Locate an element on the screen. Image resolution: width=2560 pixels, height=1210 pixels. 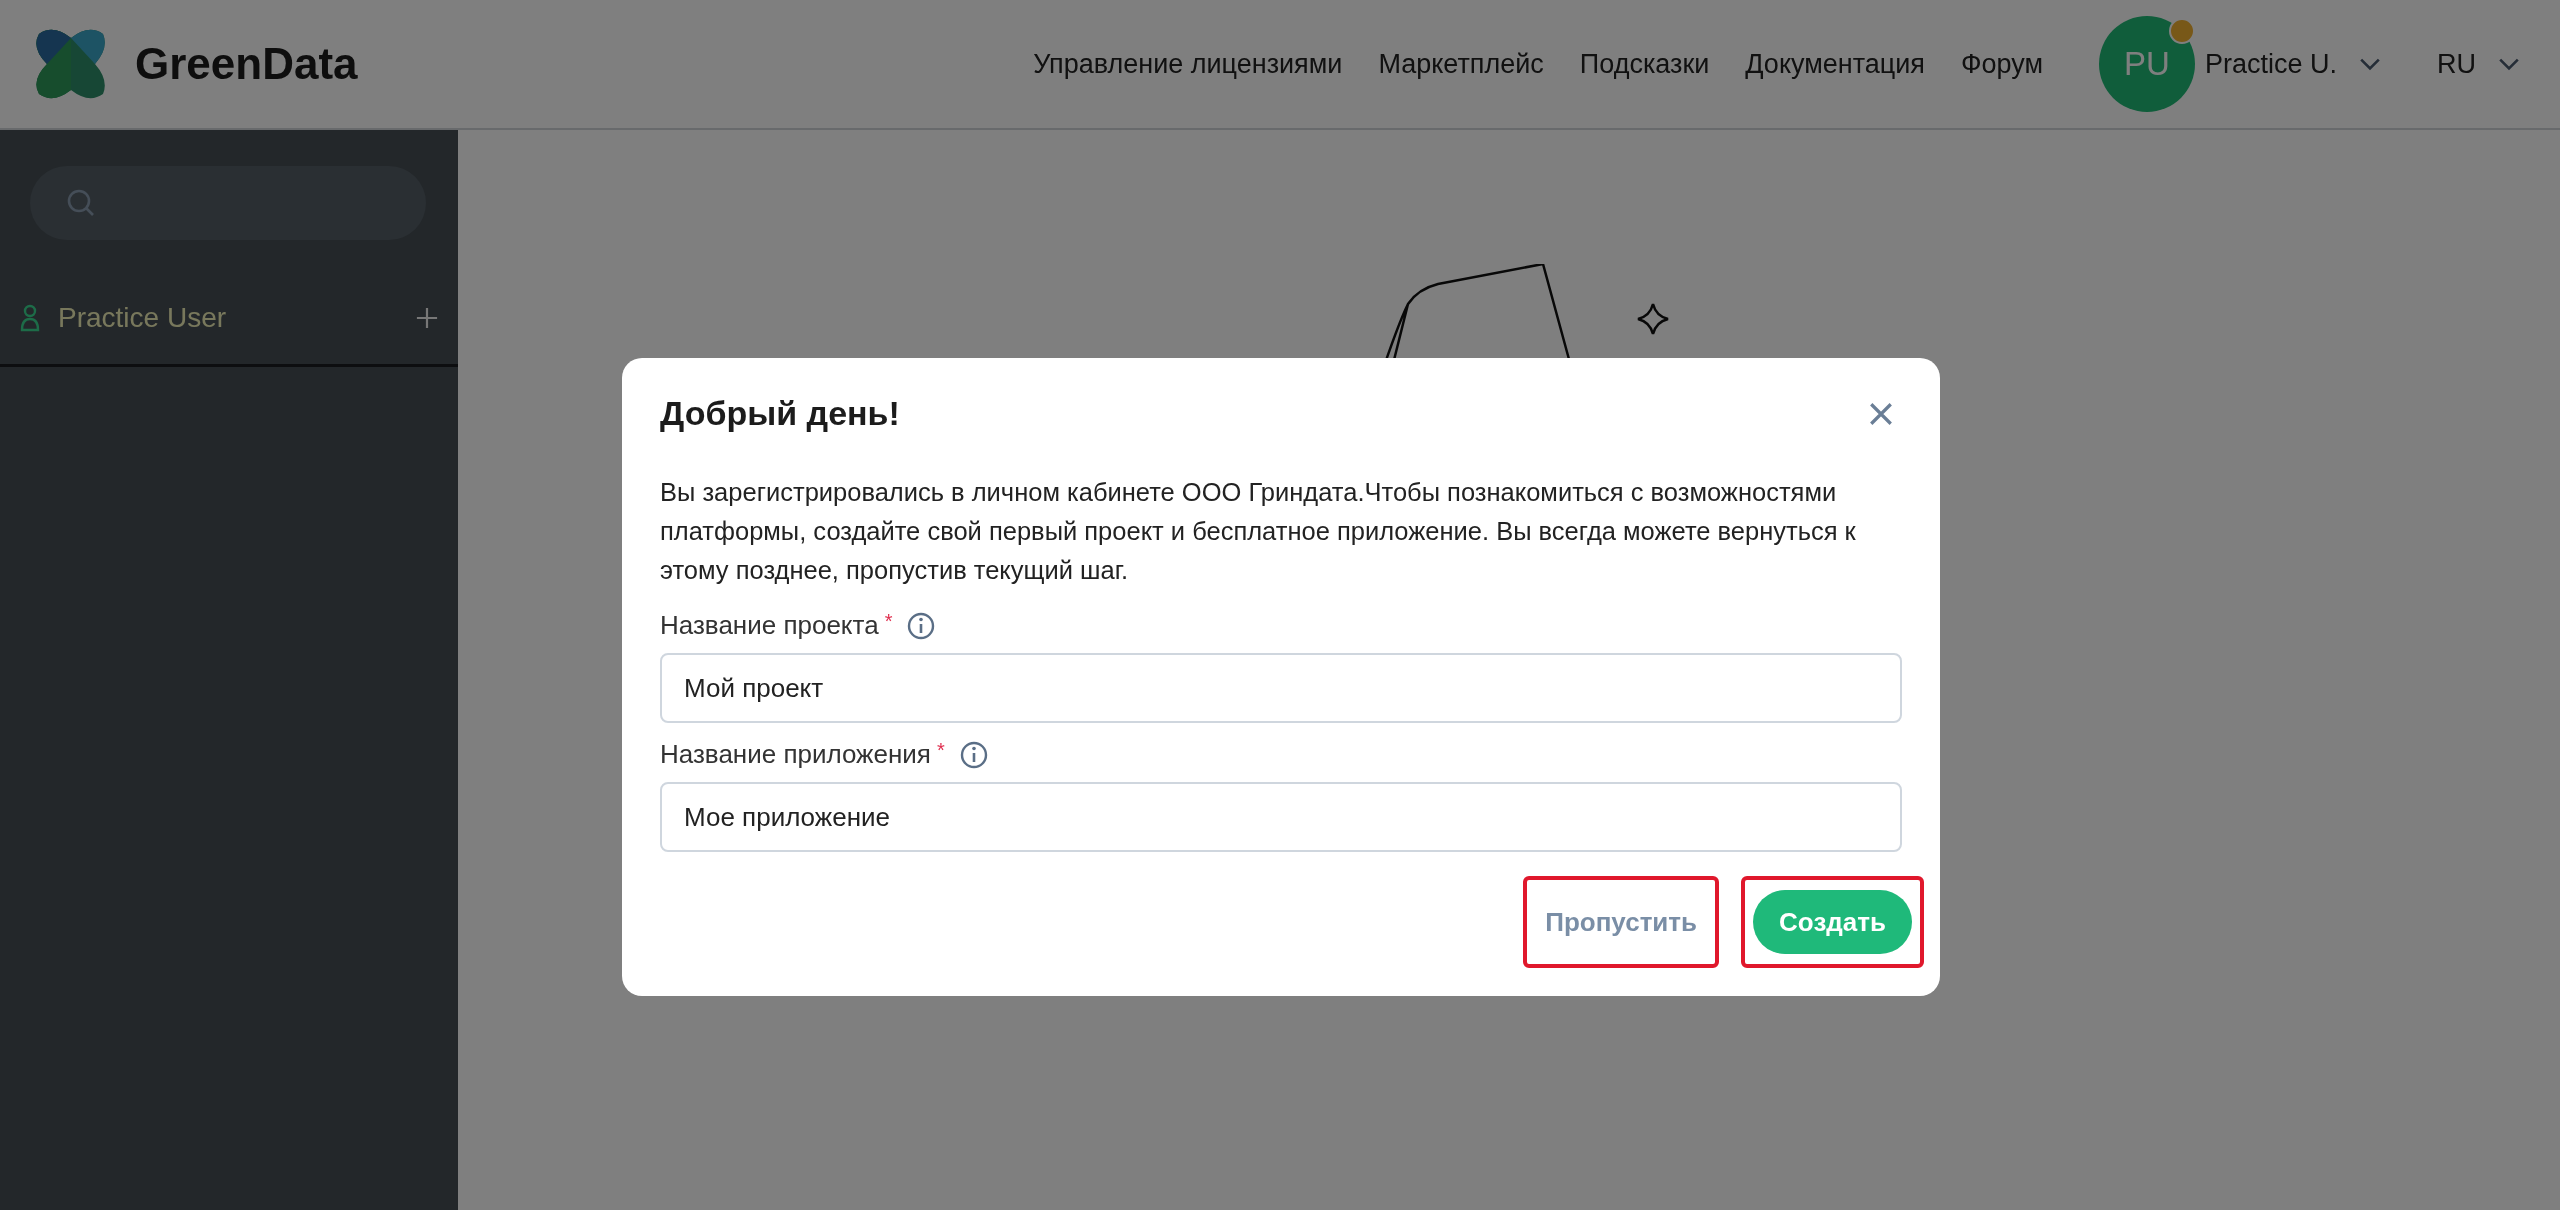
sidebar-item: Practice User is located at coordinates (142, 318).